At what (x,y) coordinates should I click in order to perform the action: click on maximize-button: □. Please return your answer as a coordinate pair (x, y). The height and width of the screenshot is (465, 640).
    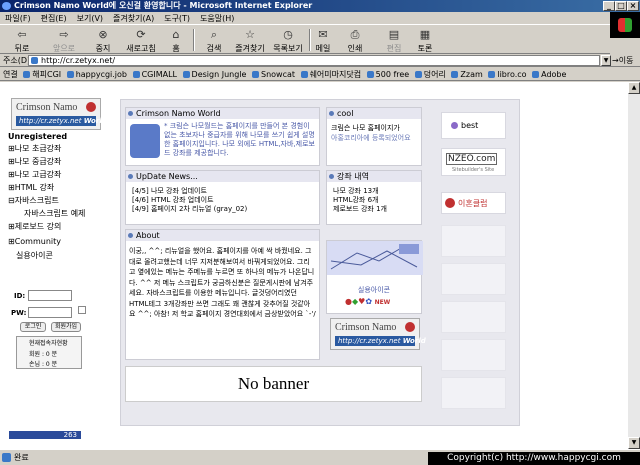
    Looking at the image, I should click on (621, 6).